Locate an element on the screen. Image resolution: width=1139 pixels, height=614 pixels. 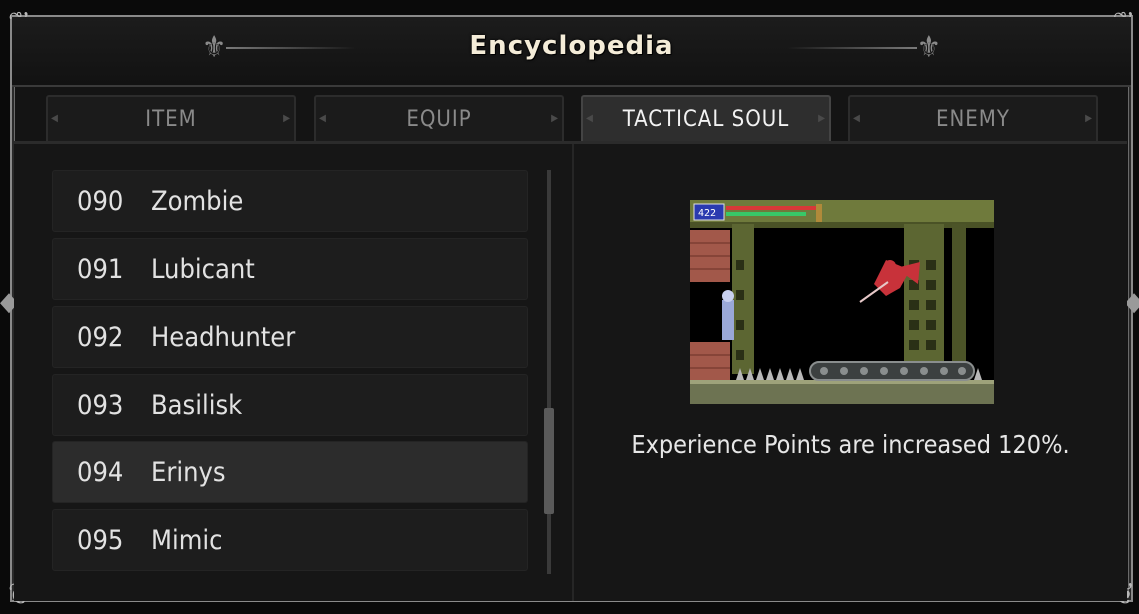
entry-number: 091 is located at coordinates (100, 269).